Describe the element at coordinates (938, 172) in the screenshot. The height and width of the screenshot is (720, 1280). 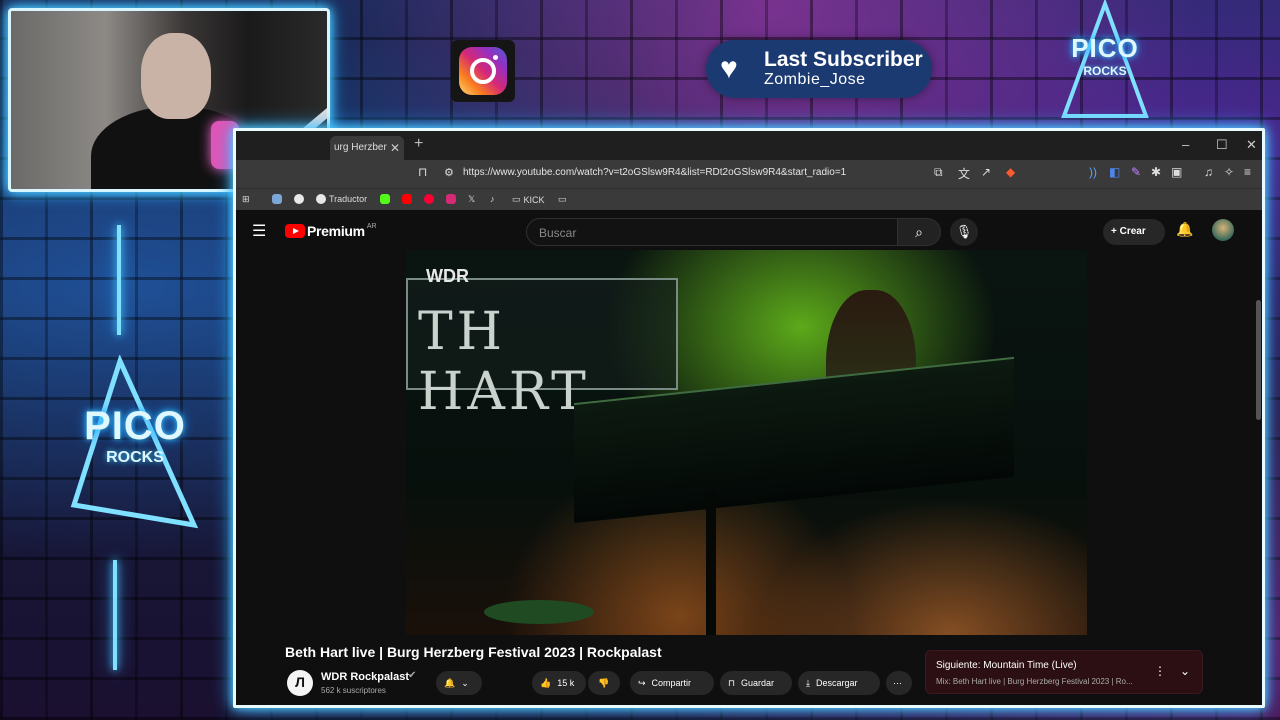
I see `open-external-icon: ⧉` at that location.